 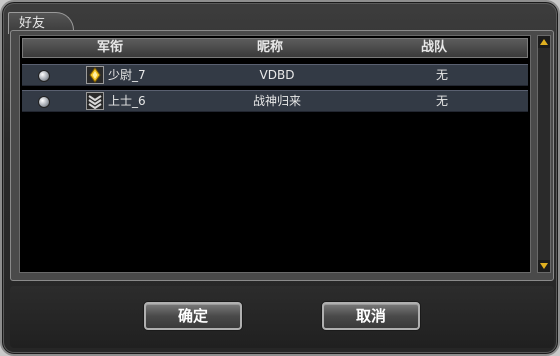 I want to click on column-header-rank: 军衔, so click(x=110, y=47).